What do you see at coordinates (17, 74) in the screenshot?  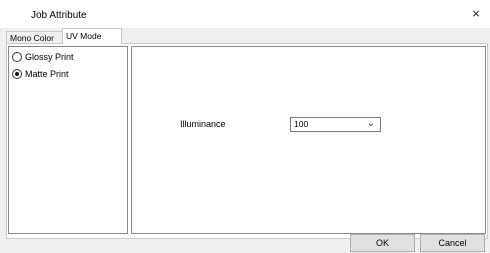 I see `radio-checked-icon` at bounding box center [17, 74].